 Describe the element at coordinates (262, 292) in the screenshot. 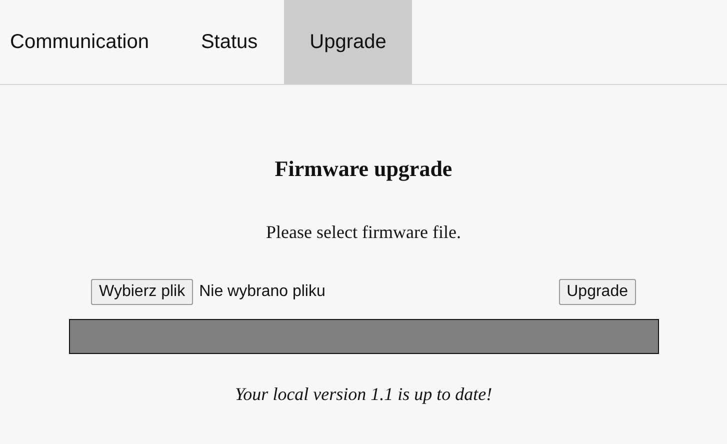

I see `file-status-text: Nie wybrano pliku` at that location.